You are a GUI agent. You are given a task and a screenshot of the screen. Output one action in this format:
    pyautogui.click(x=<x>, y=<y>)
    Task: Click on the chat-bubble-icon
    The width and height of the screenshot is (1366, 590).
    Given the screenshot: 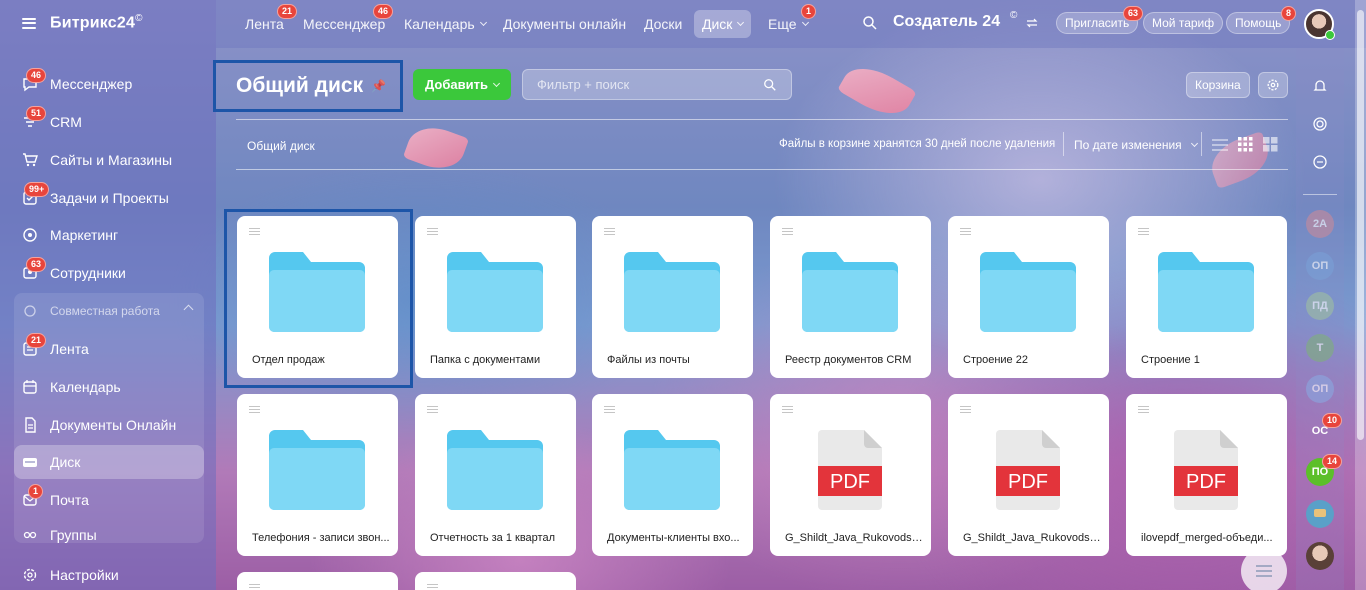 What is the action you would take?
    pyautogui.click(x=1320, y=162)
    